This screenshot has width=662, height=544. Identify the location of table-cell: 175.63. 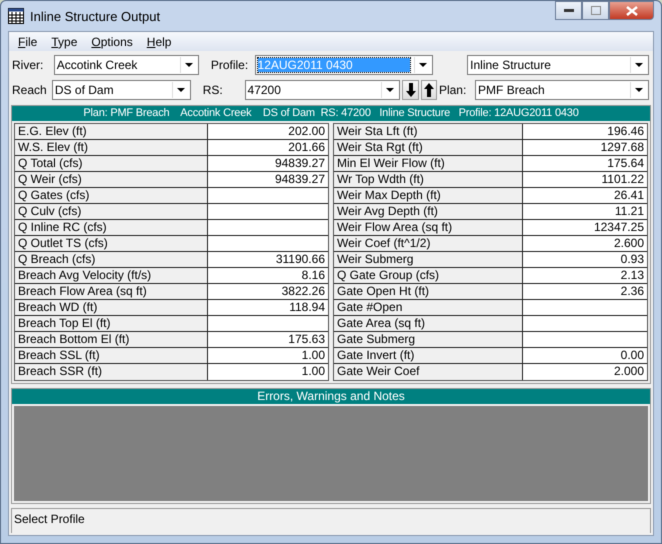
(268, 339).